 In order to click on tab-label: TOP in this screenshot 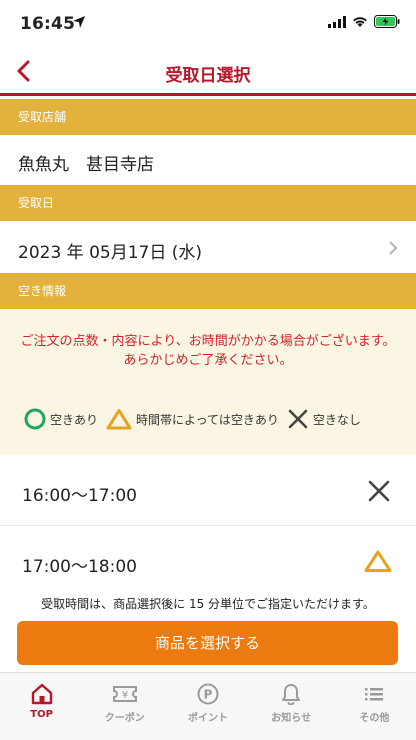, I will do `click(41, 714)`.